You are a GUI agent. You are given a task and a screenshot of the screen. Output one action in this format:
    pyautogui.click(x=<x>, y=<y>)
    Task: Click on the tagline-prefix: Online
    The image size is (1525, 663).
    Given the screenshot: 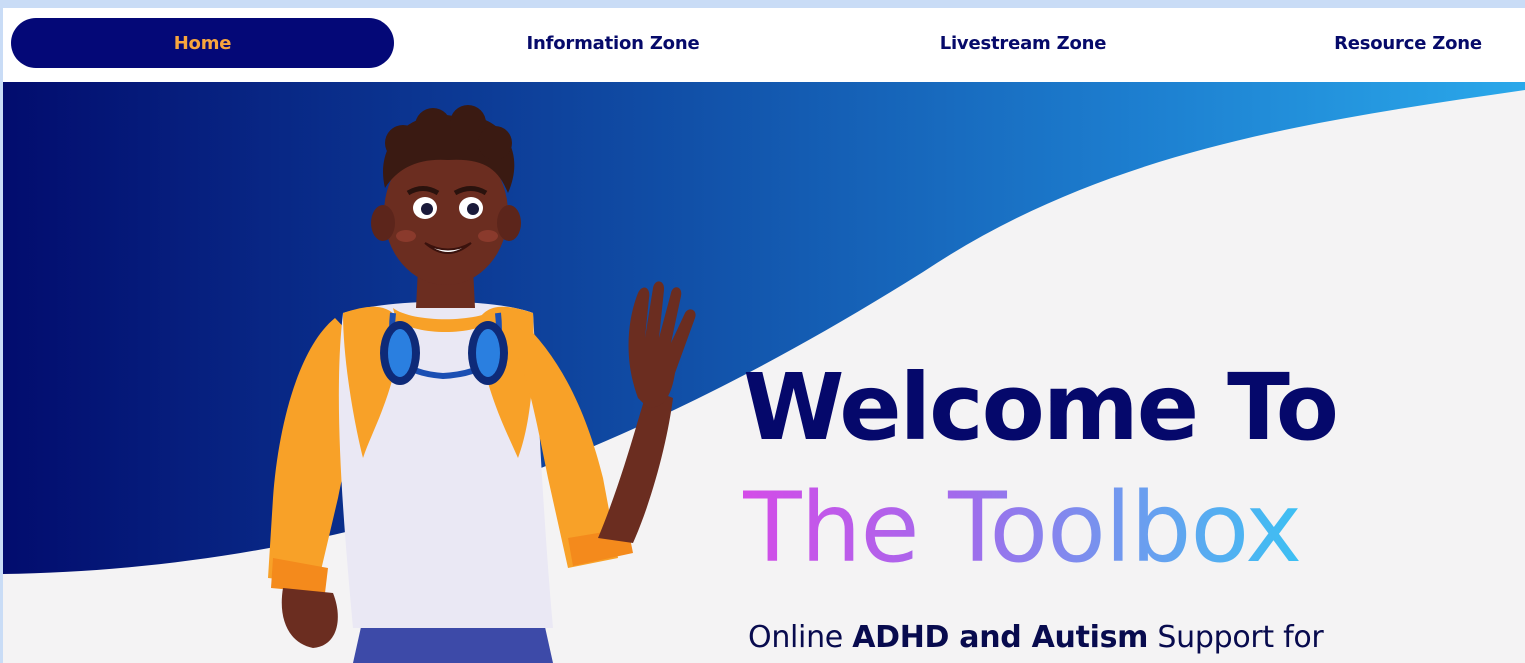 What is the action you would take?
    pyautogui.click(x=800, y=637)
    